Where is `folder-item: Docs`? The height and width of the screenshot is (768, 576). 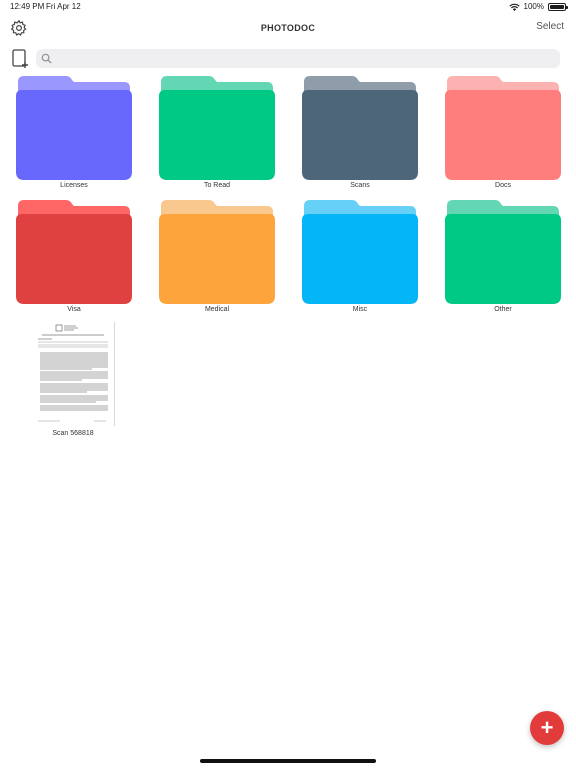
folder-item: Docs is located at coordinates (503, 131).